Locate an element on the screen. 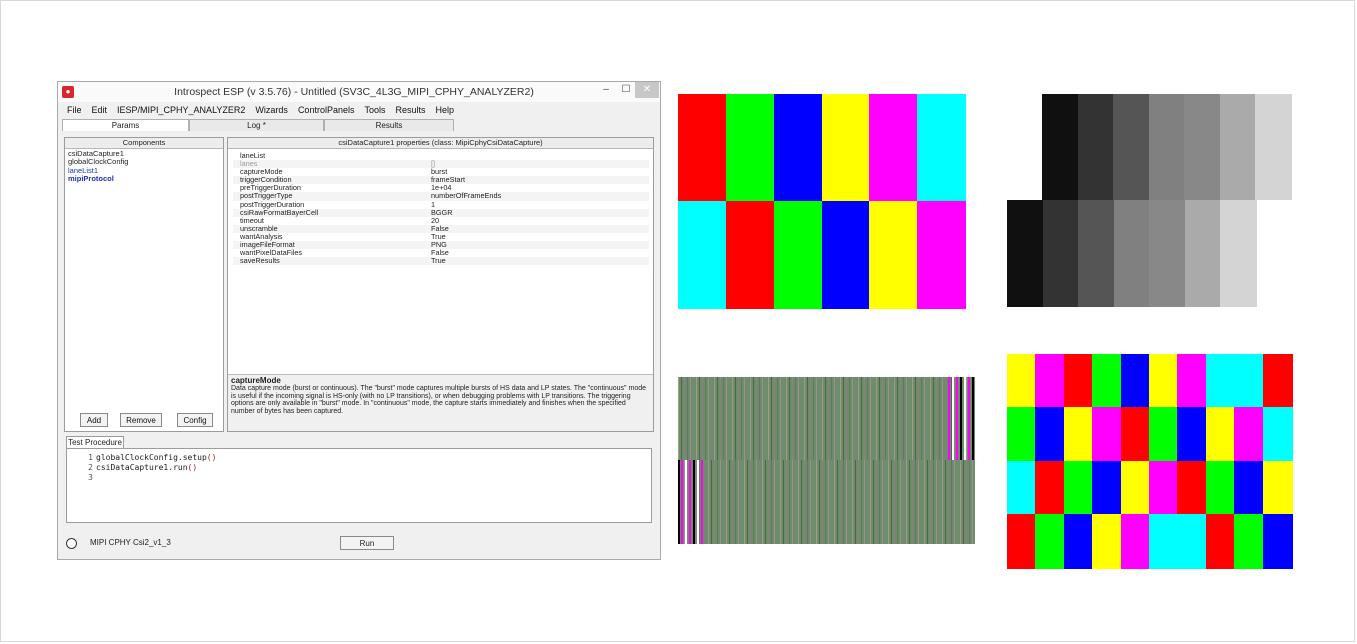  component-item: mipiProtocol is located at coordinates (98, 178).